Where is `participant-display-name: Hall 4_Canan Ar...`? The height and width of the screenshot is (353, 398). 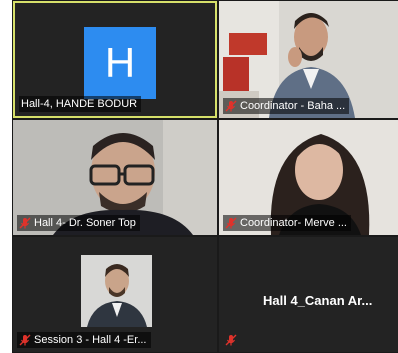 participant-display-name: Hall 4_Canan Ar... is located at coordinates (318, 300).